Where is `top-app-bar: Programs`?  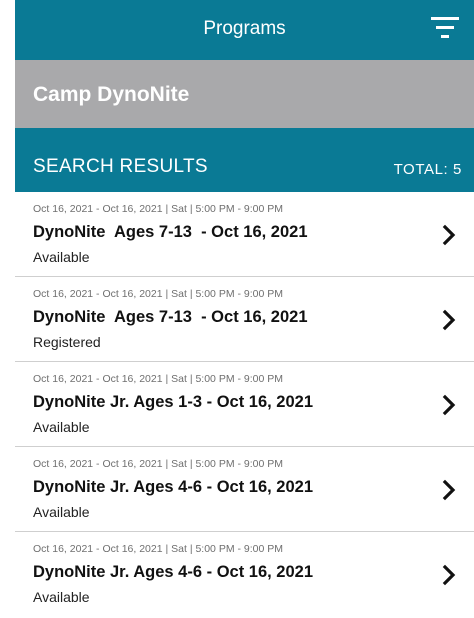 top-app-bar: Programs is located at coordinates (244, 30).